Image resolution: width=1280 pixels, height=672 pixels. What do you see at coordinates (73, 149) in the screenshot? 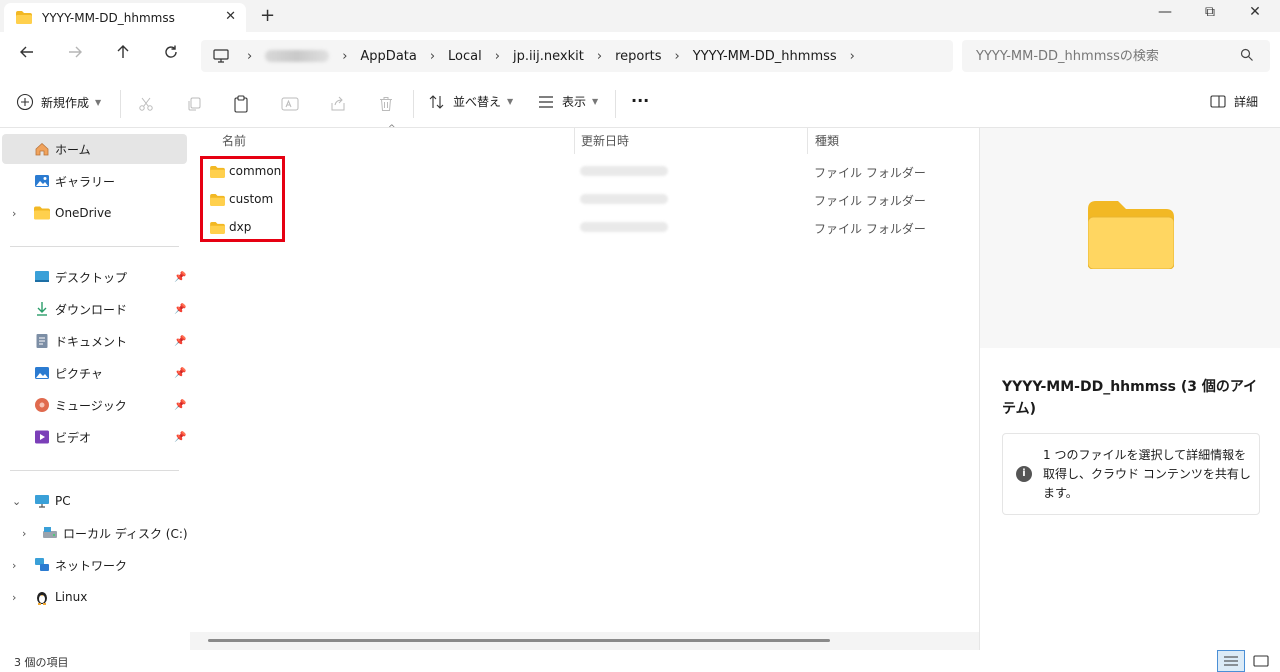
I see `sidebar-item-label: ホーム` at bounding box center [73, 149].